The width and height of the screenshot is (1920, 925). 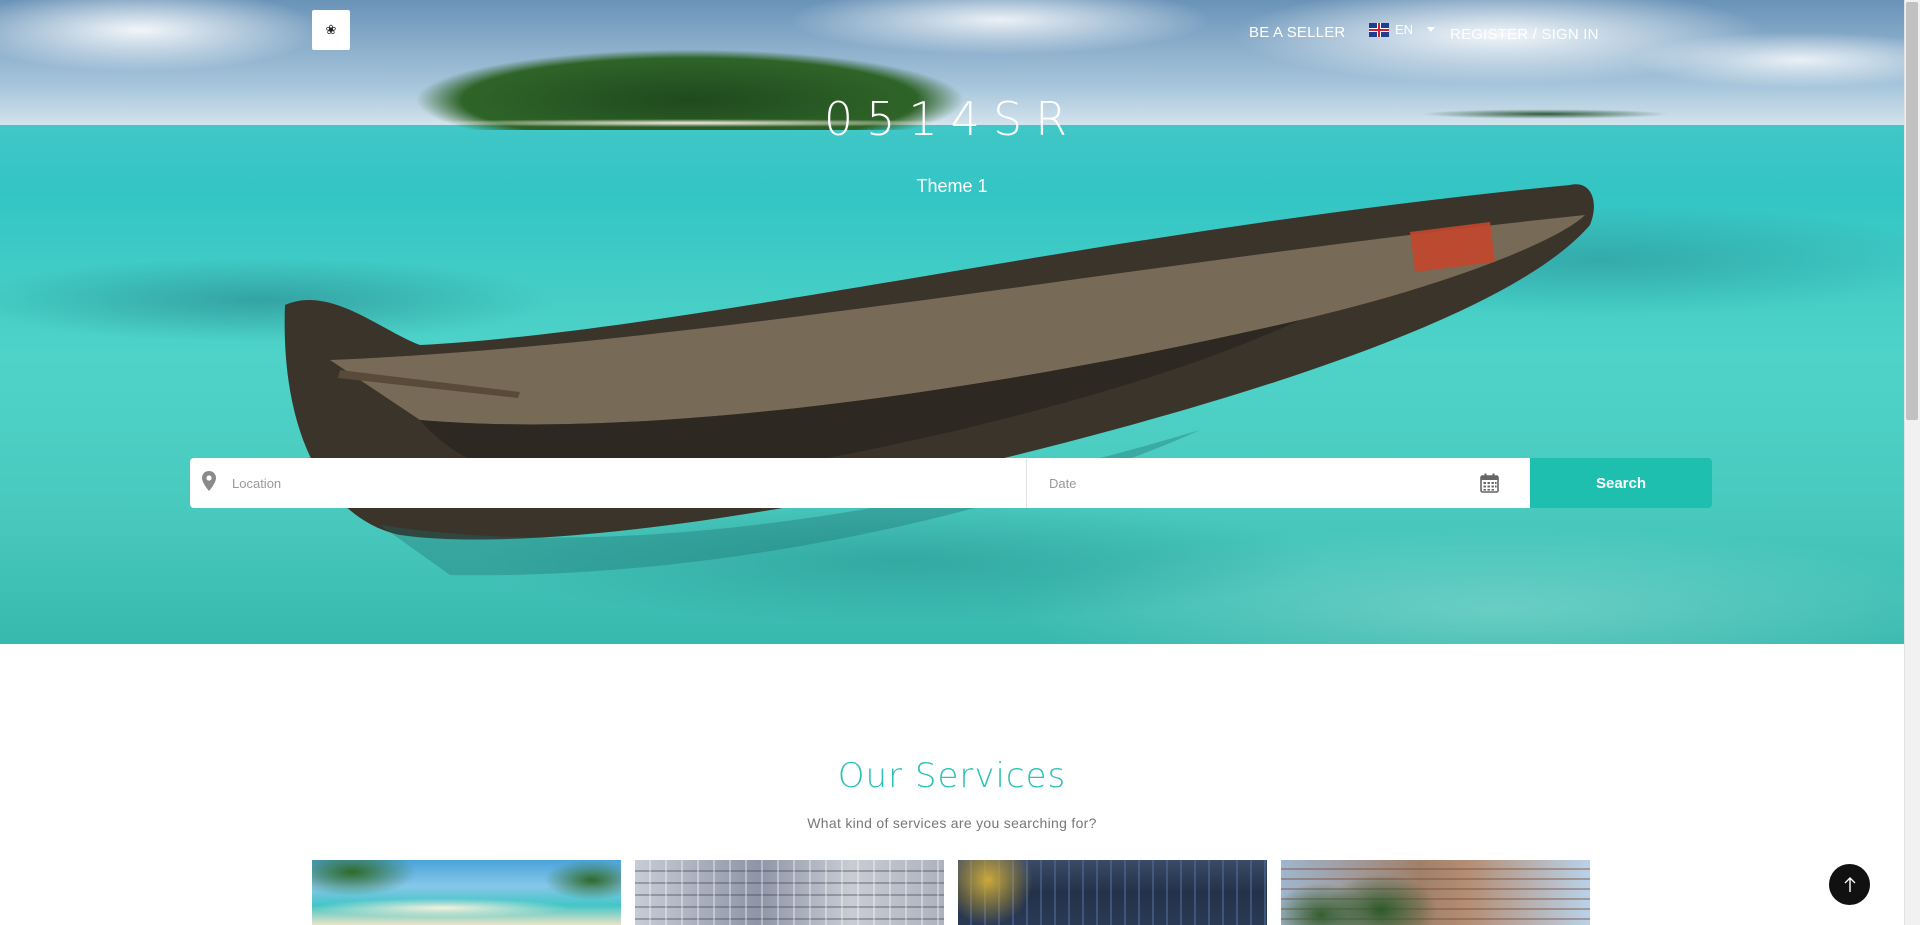 What do you see at coordinates (1297, 32) in the screenshot?
I see `nav-be-a-seller: BE A SELLER` at bounding box center [1297, 32].